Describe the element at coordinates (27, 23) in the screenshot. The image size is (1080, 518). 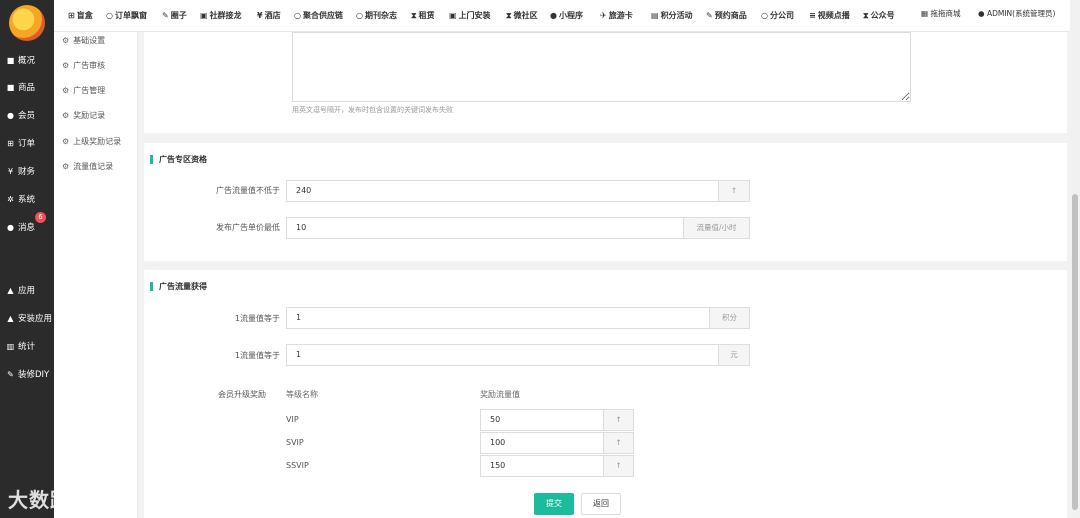
I see `avatar` at that location.